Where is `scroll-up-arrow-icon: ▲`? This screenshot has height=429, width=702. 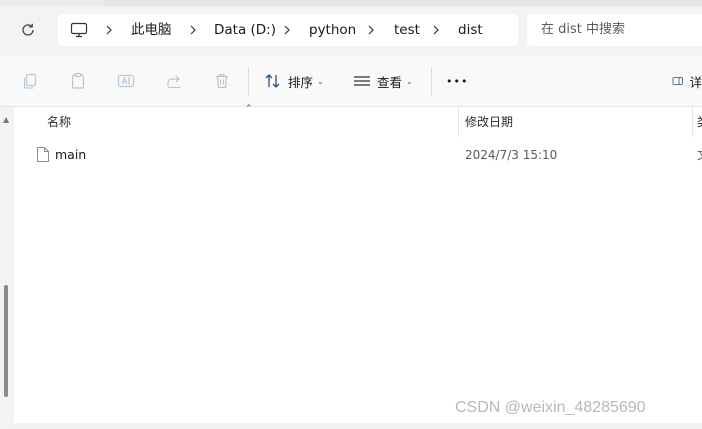 scroll-up-arrow-icon: ▲ is located at coordinates (6, 119).